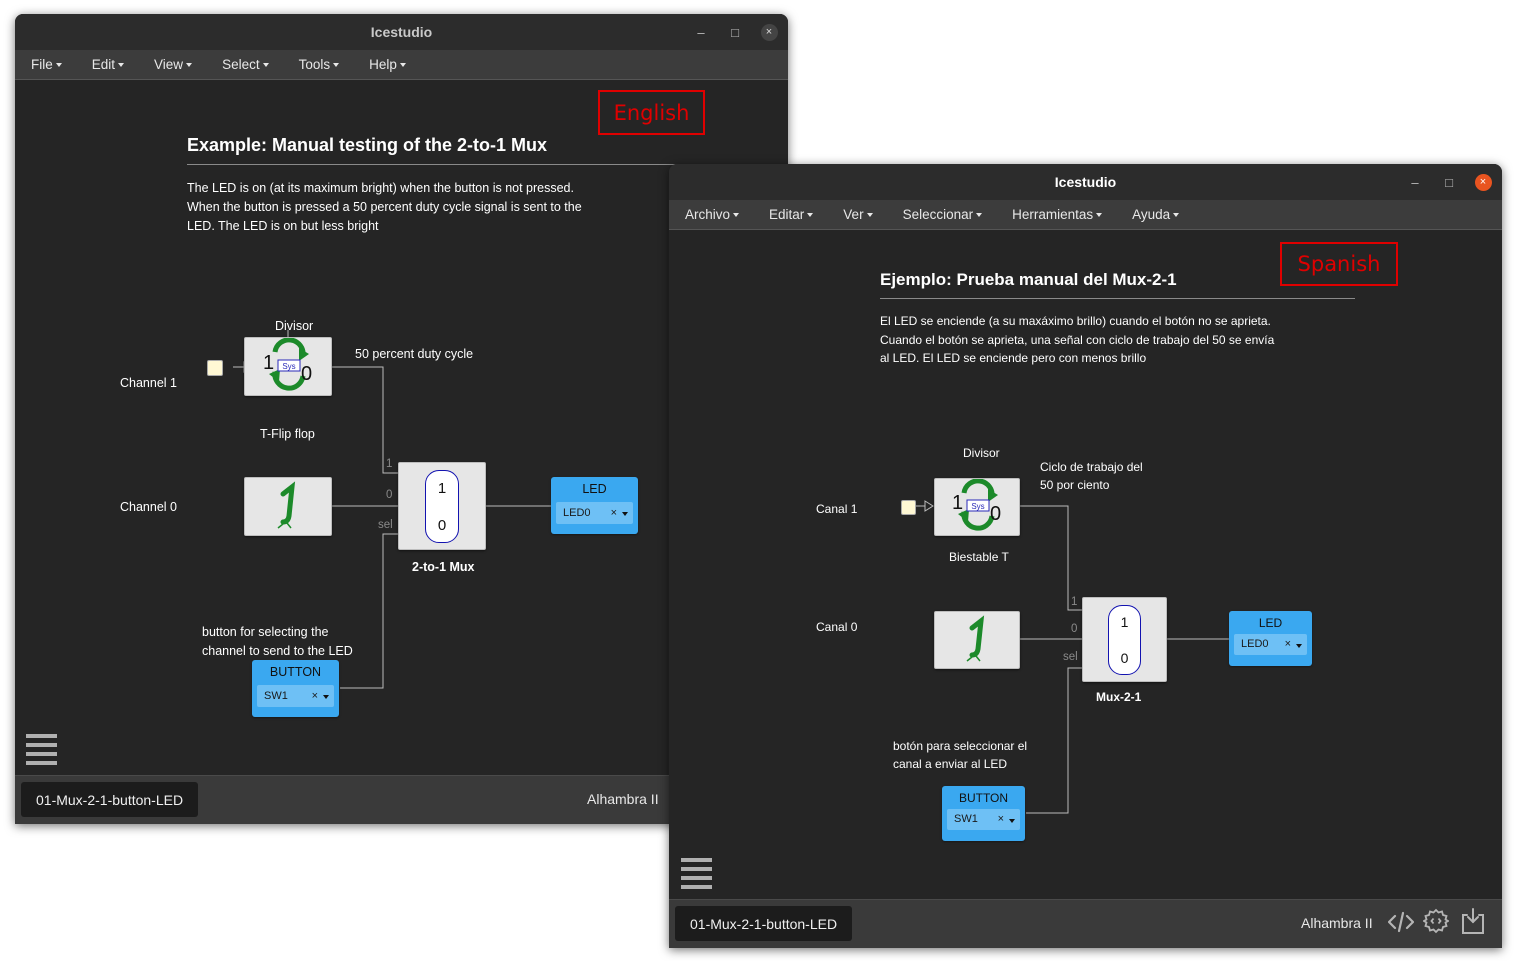  I want to click on channel-1-label: Canal 1, so click(837, 509).